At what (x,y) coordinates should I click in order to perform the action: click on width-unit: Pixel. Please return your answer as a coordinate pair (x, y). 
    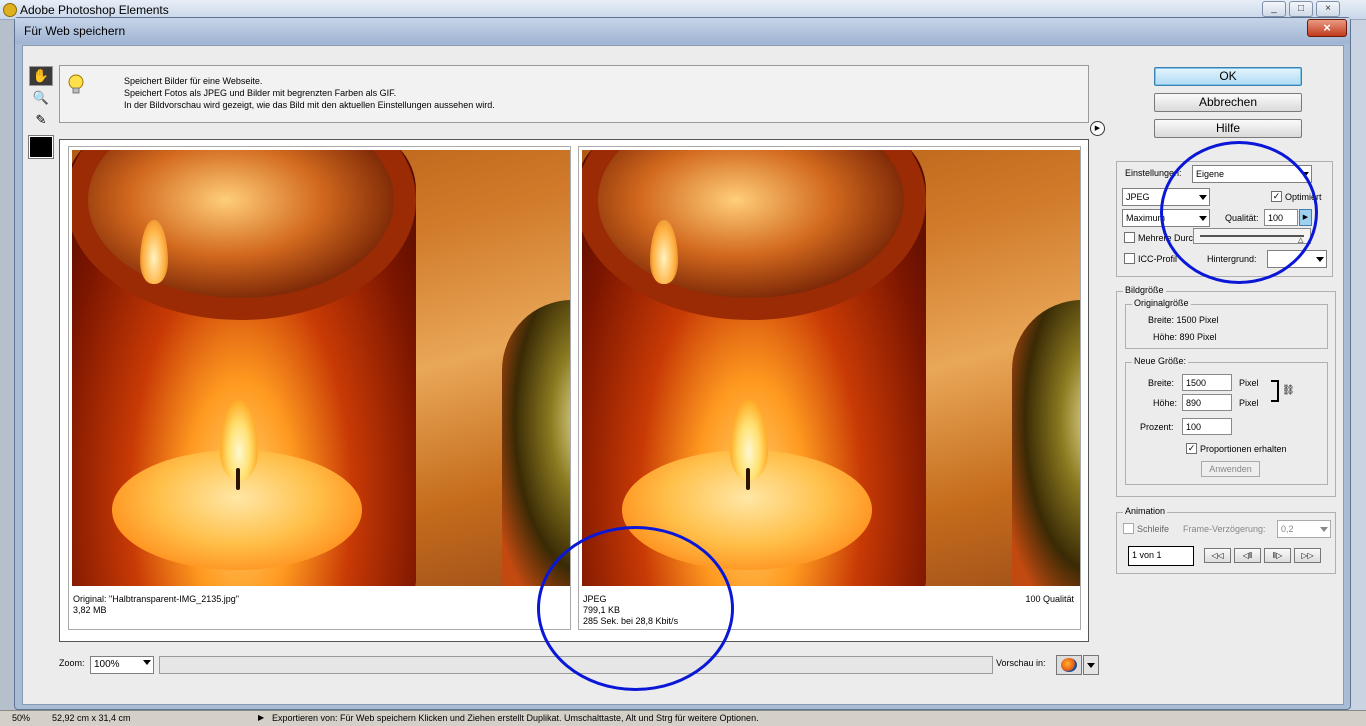
    Looking at the image, I should click on (1249, 383).